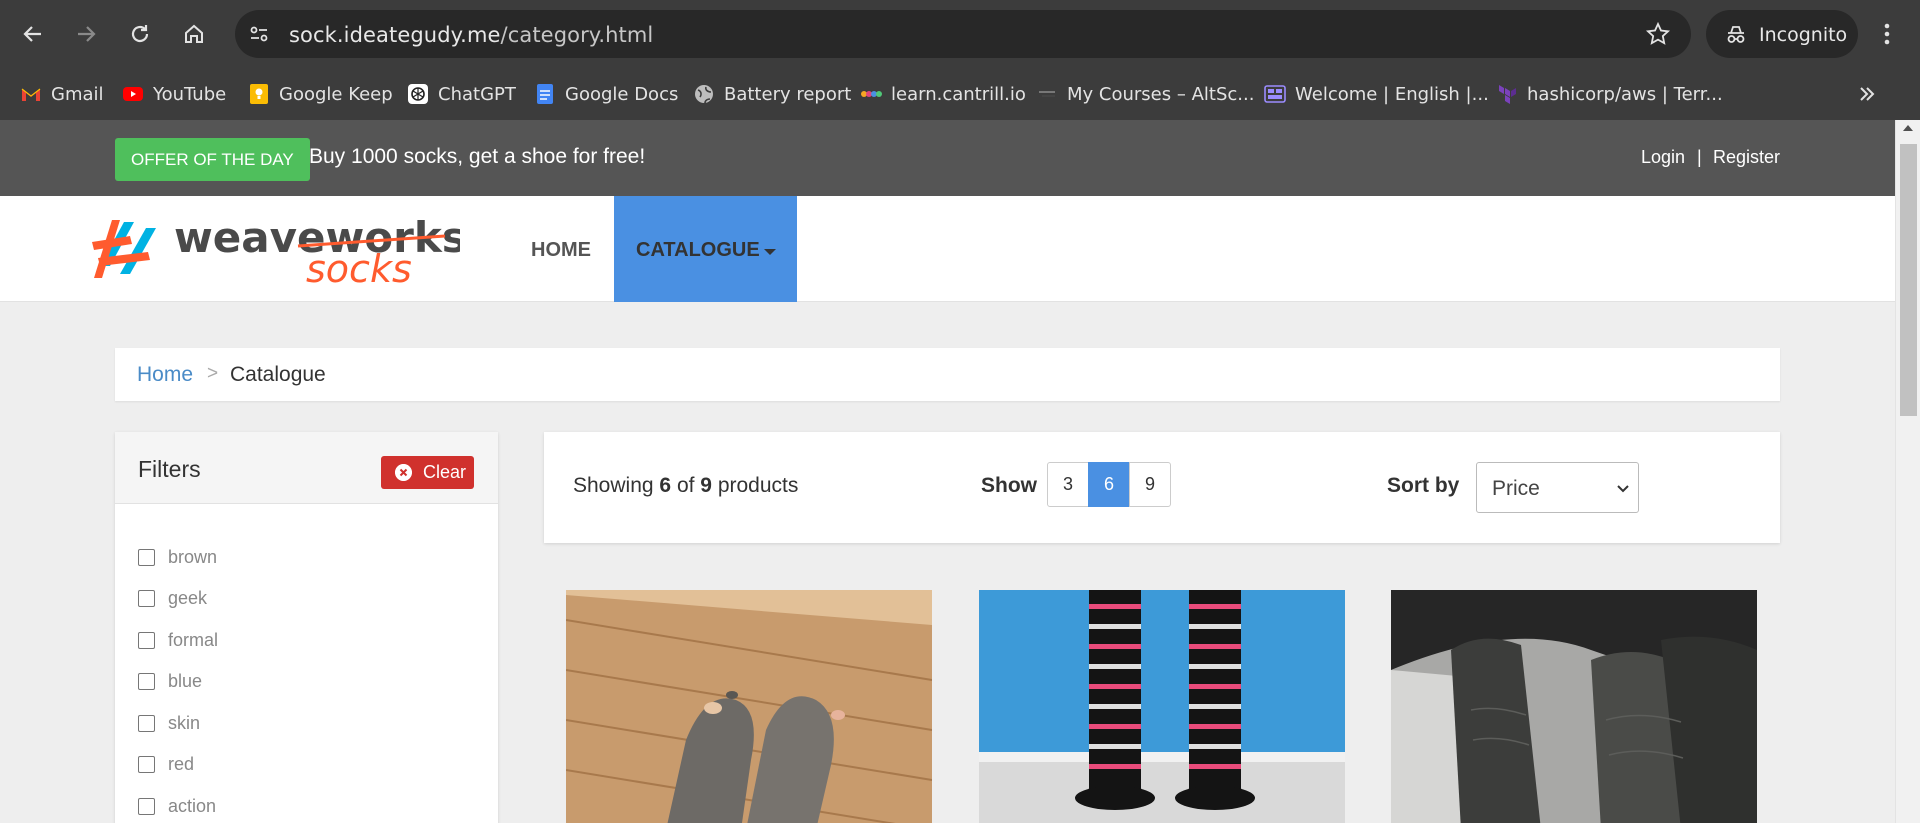  What do you see at coordinates (1516, 488) in the screenshot?
I see `sort-selected-value: Price` at bounding box center [1516, 488].